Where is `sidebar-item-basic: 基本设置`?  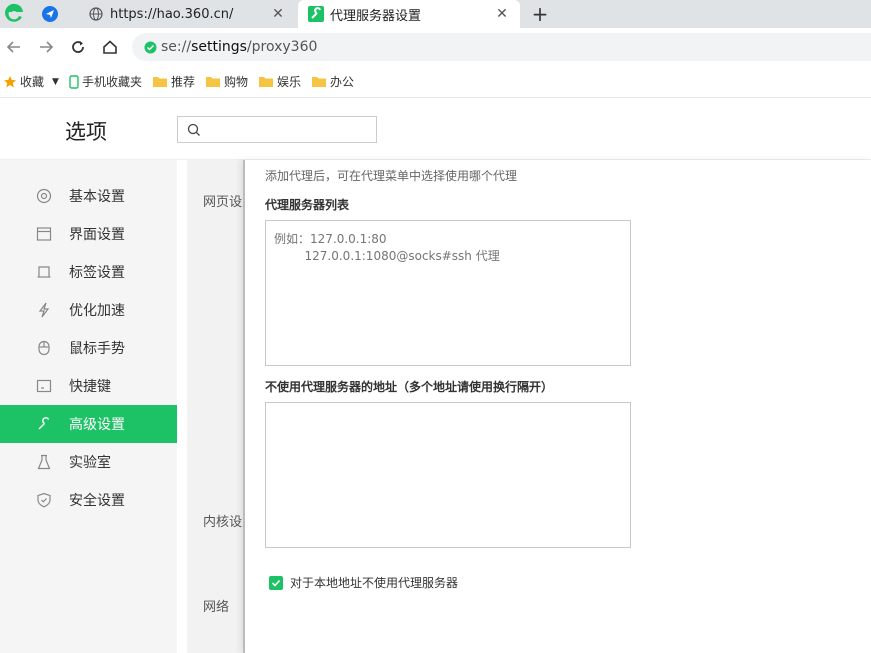 sidebar-item-basic: 基本设置 is located at coordinates (88, 196).